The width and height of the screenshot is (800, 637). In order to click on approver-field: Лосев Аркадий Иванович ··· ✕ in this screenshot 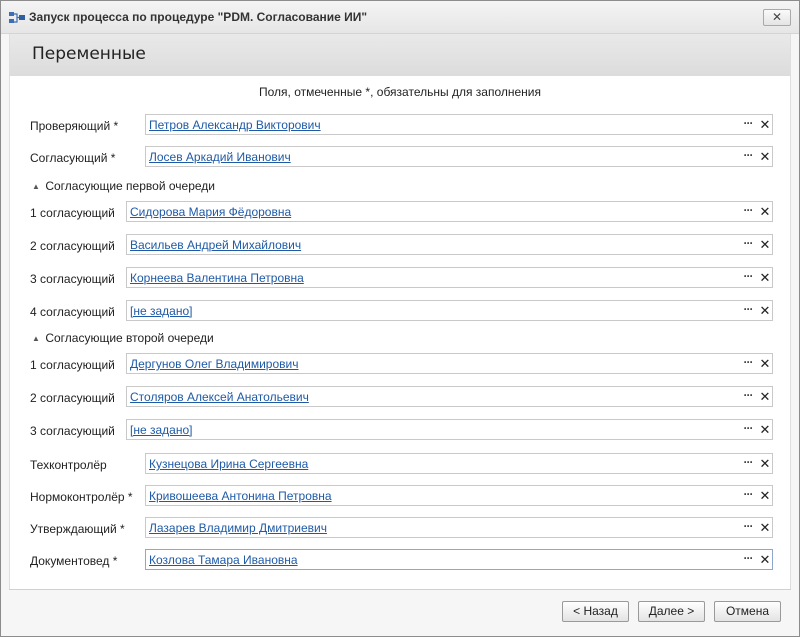, I will do `click(459, 156)`.